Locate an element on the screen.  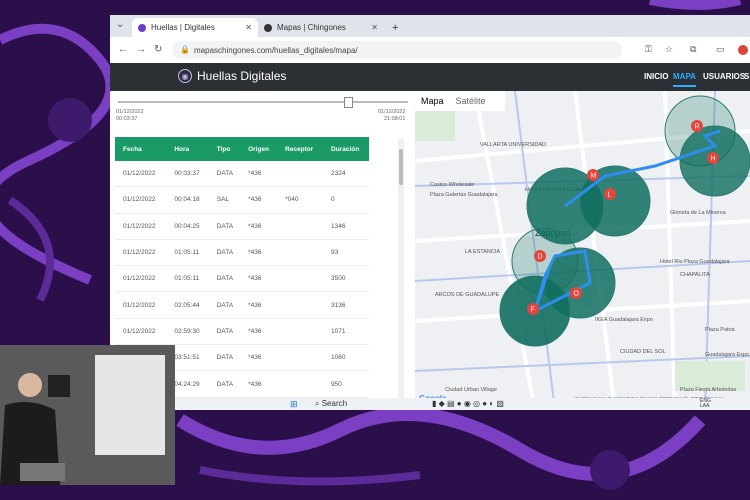
taskbar-apps-icons: ▮ ◆ ▤ ● ◉ ◎ ● ◐ ▨ is located at coordinates (468, 403).